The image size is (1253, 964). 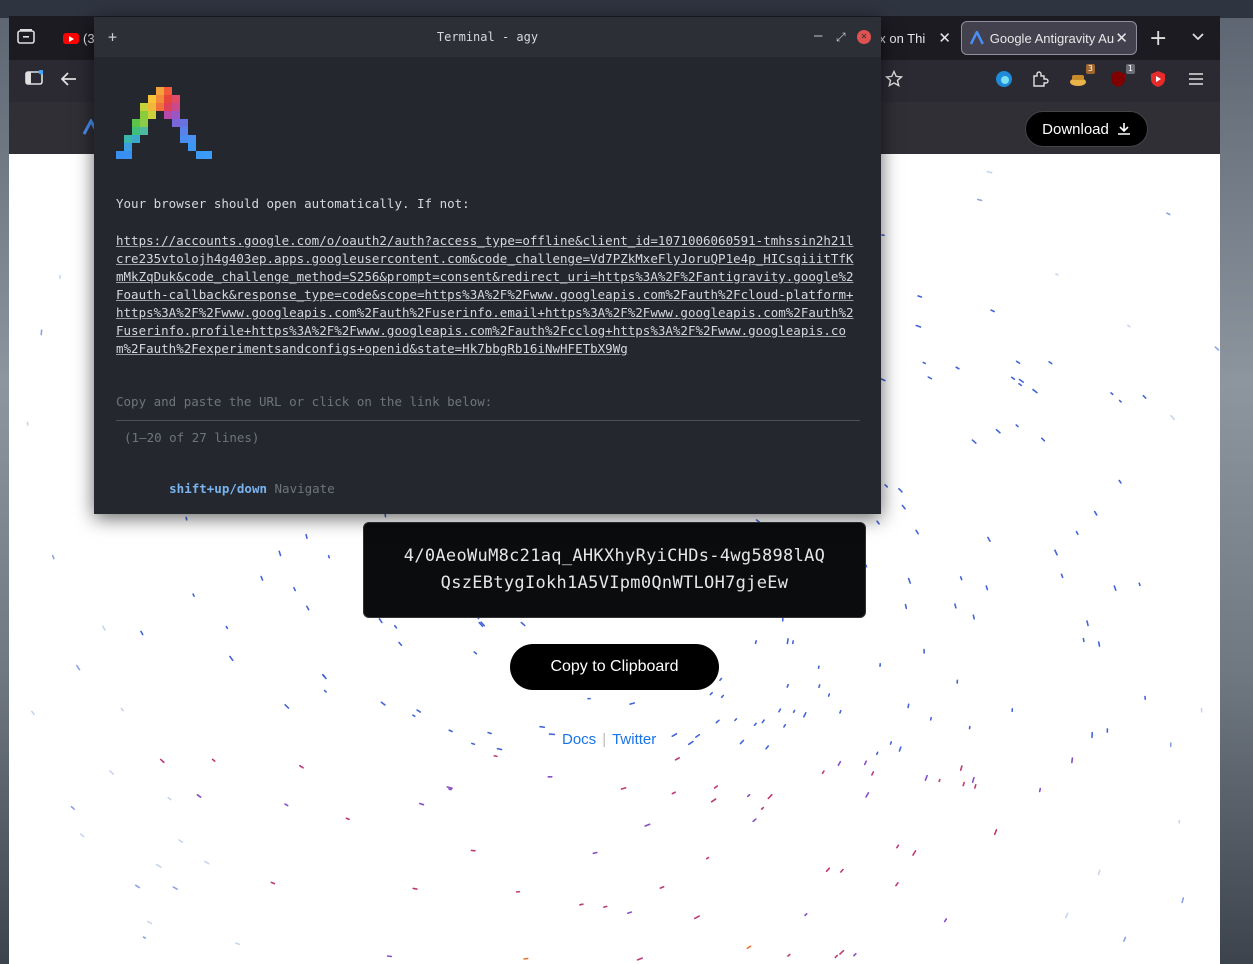 I want to click on minimize-icon: –, so click(x=818, y=36).